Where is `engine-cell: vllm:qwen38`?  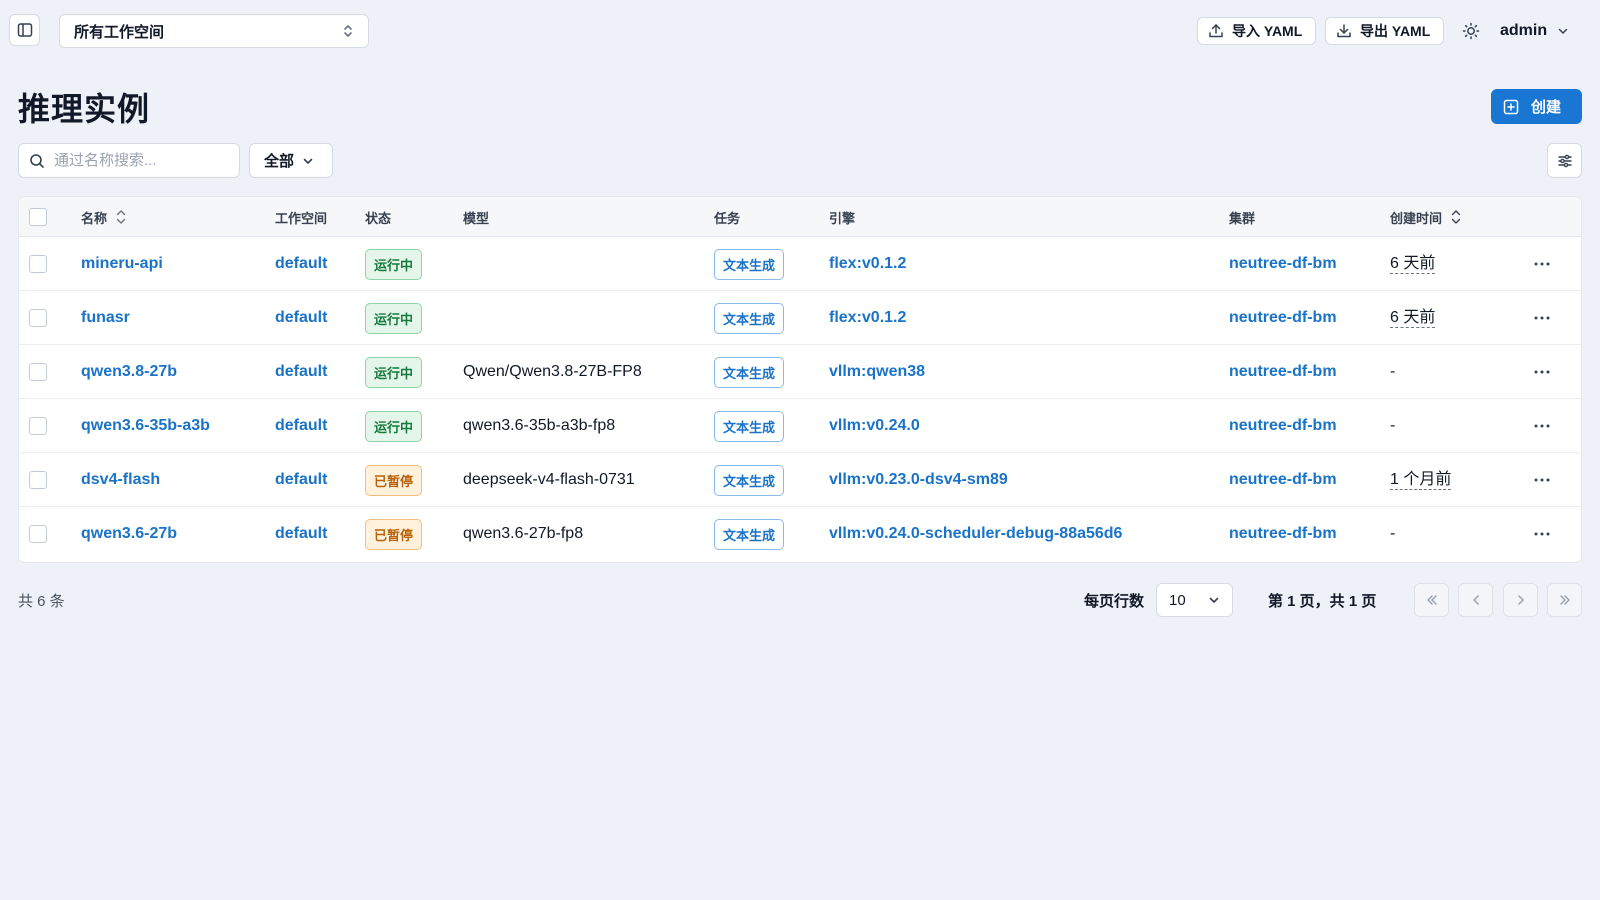 engine-cell: vllm:qwen38 is located at coordinates (877, 372).